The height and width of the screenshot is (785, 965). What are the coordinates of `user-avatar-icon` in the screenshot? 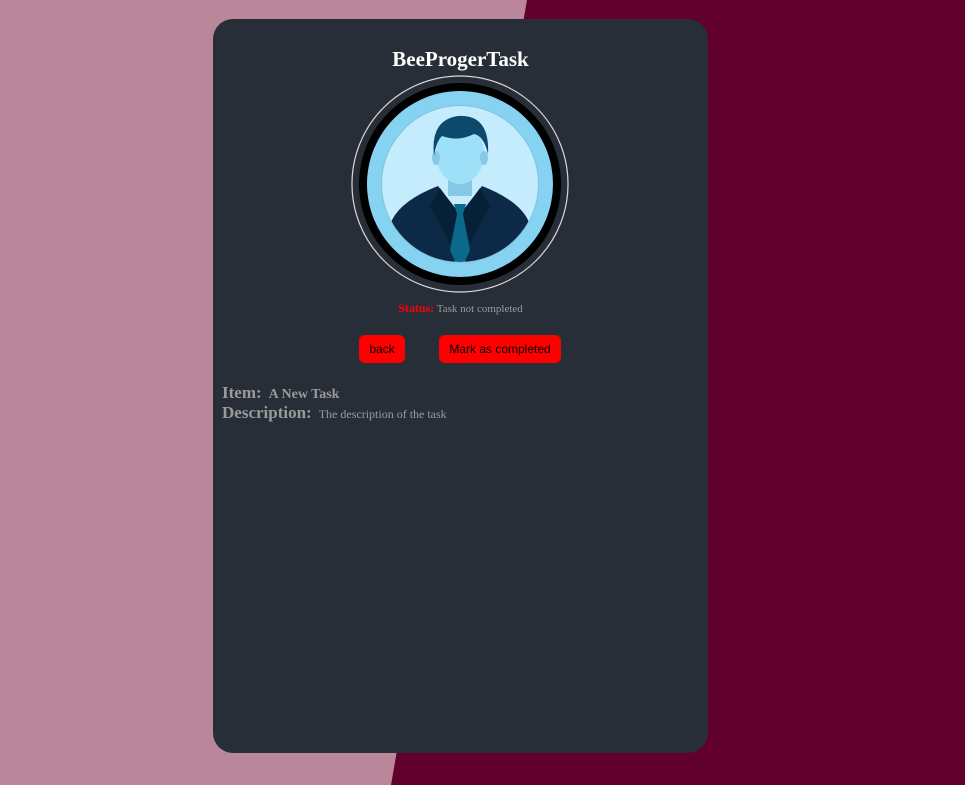 It's located at (460, 184).